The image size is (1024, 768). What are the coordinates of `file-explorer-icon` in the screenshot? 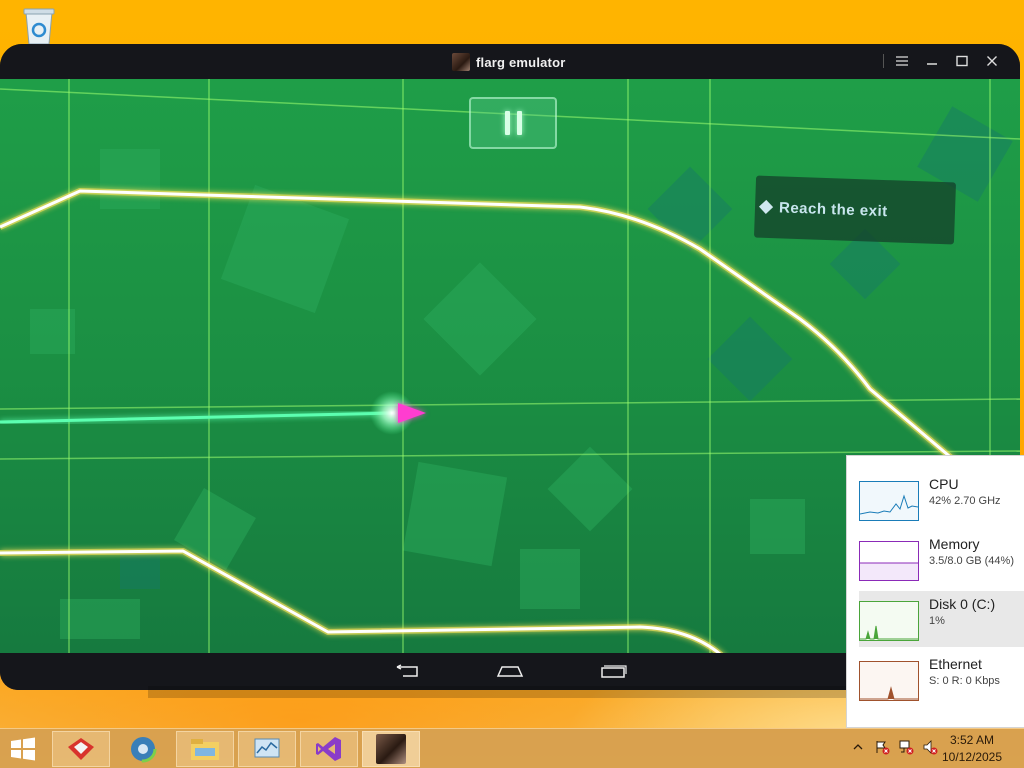 It's located at (205, 749).